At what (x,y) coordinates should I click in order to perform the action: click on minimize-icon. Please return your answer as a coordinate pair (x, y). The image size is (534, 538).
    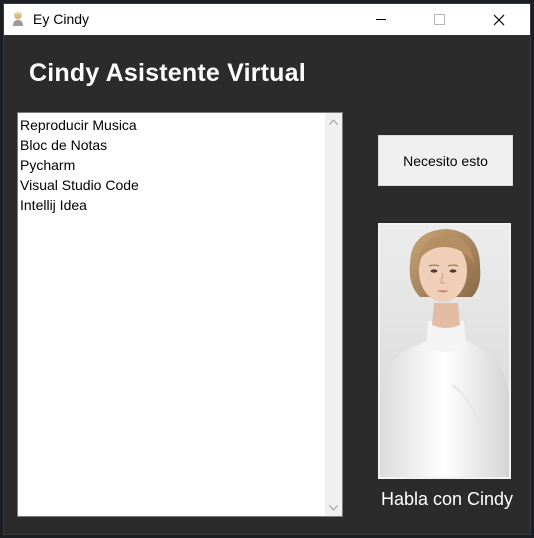
    Looking at the image, I should click on (381, 19).